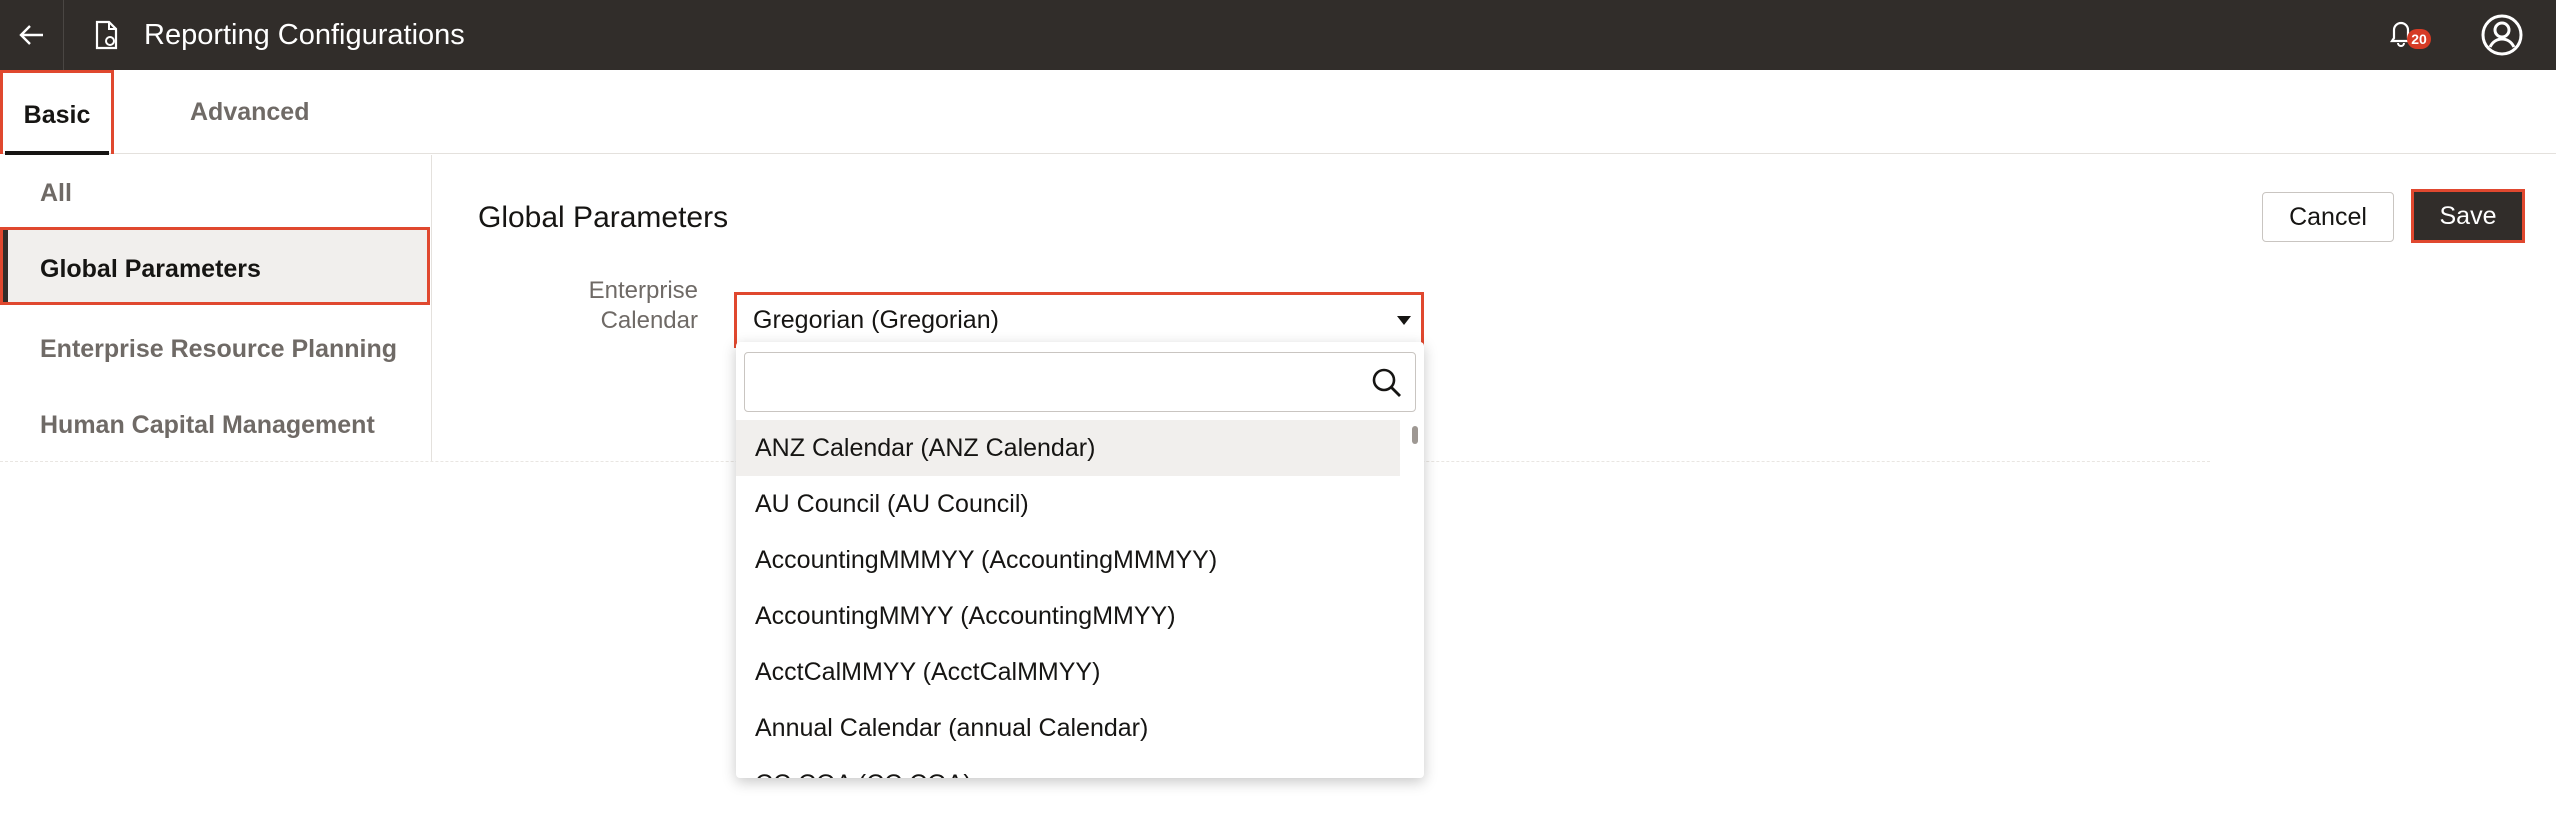 Image resolution: width=2556 pixels, height=820 pixels. I want to click on search-icon, so click(1386, 382).